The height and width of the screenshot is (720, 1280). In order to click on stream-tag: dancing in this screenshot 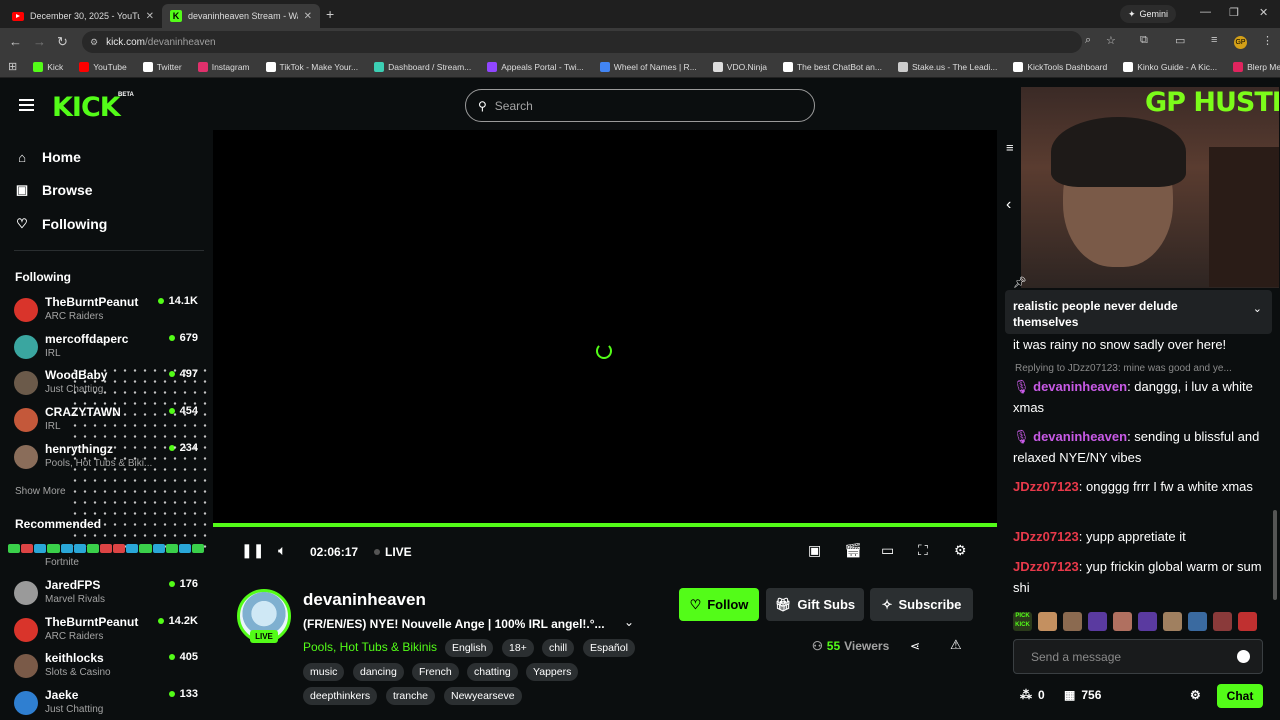, I will do `click(378, 672)`.